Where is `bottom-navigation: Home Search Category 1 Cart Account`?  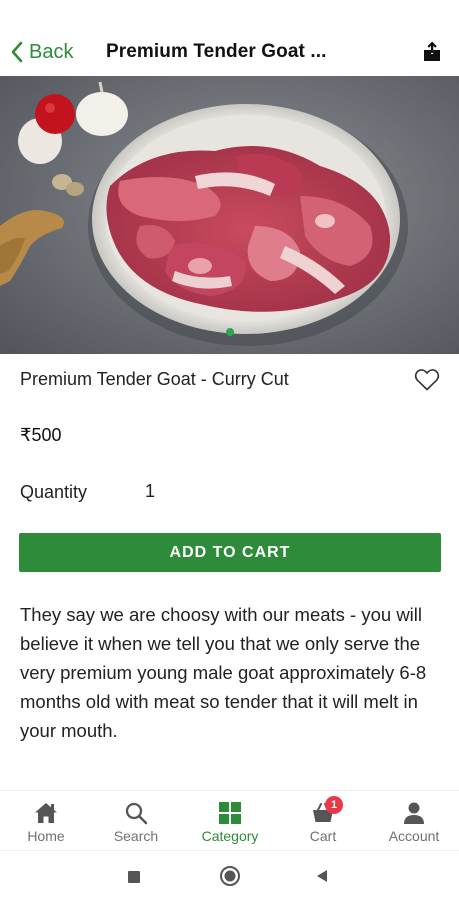 bottom-navigation: Home Search Category 1 Cart Account is located at coordinates (229, 820).